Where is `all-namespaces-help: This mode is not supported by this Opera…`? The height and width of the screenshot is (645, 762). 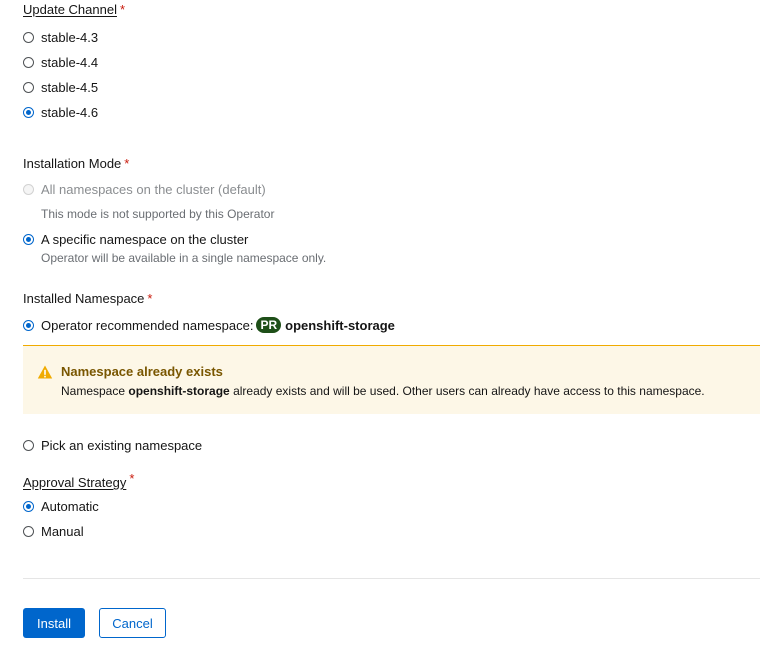 all-namespaces-help: This mode is not supported by this Opera… is located at coordinates (158, 214).